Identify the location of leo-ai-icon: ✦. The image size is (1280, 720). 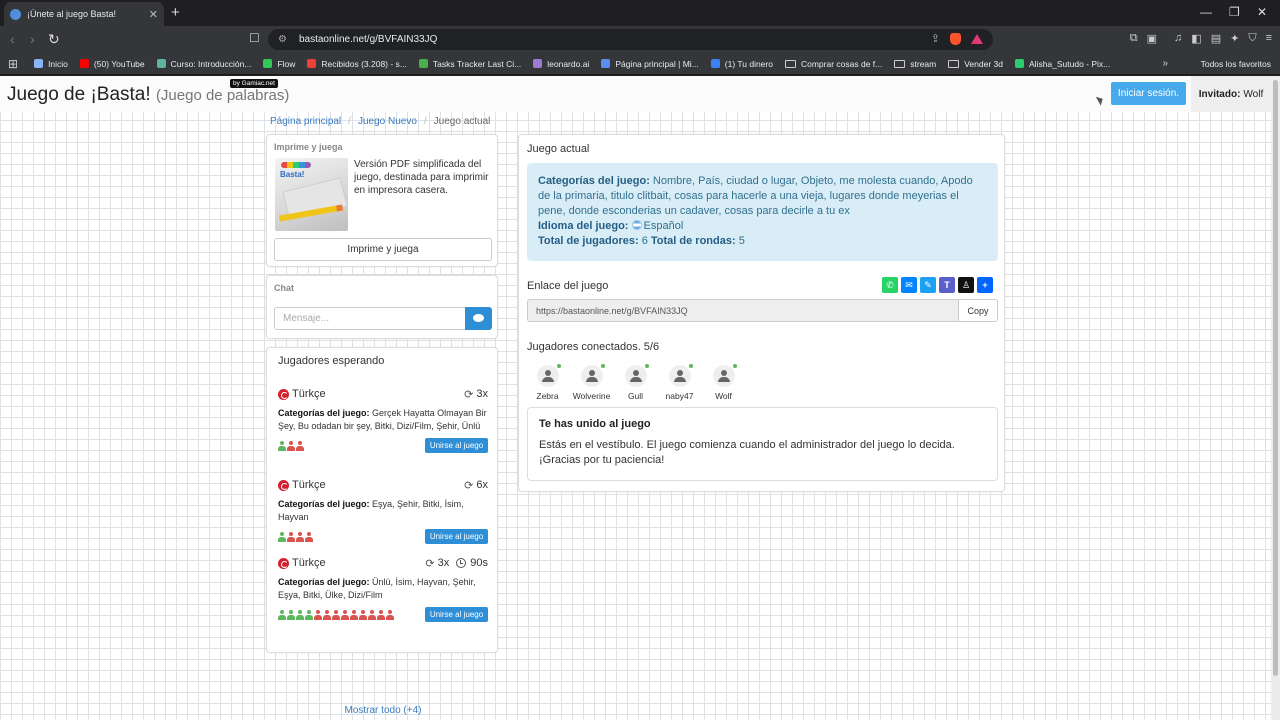
(1234, 38).